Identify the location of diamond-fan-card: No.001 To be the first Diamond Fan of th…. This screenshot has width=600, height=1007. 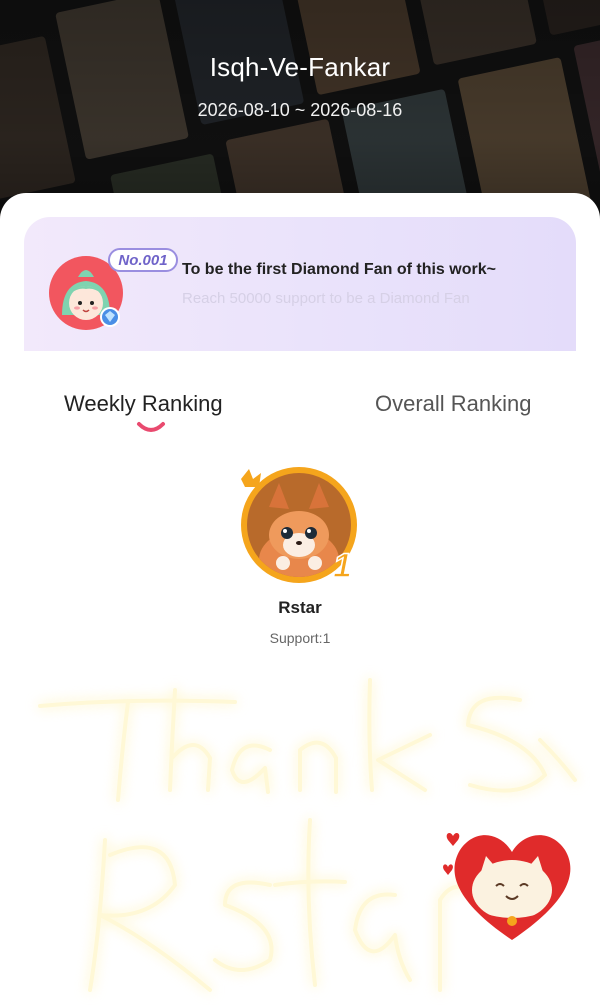
(300, 284).